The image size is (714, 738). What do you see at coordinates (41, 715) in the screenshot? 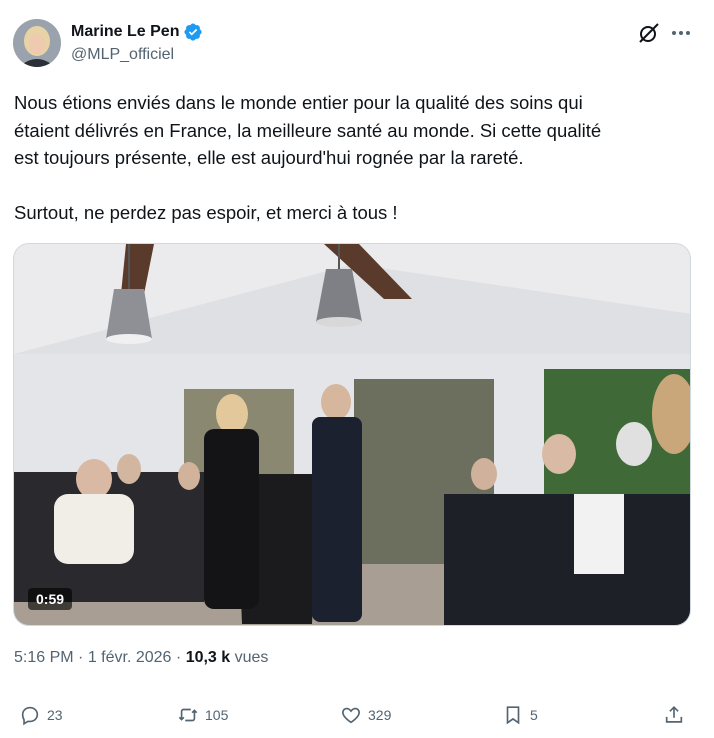
I see `reply-button: 23` at bounding box center [41, 715].